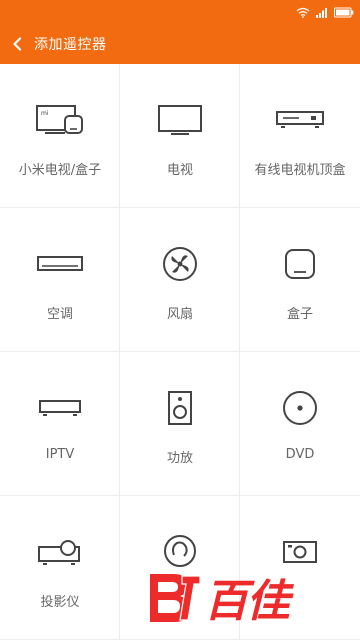 Image resolution: width=360 pixels, height=640 pixels. I want to click on device-item-tv: 电视, so click(180, 136).